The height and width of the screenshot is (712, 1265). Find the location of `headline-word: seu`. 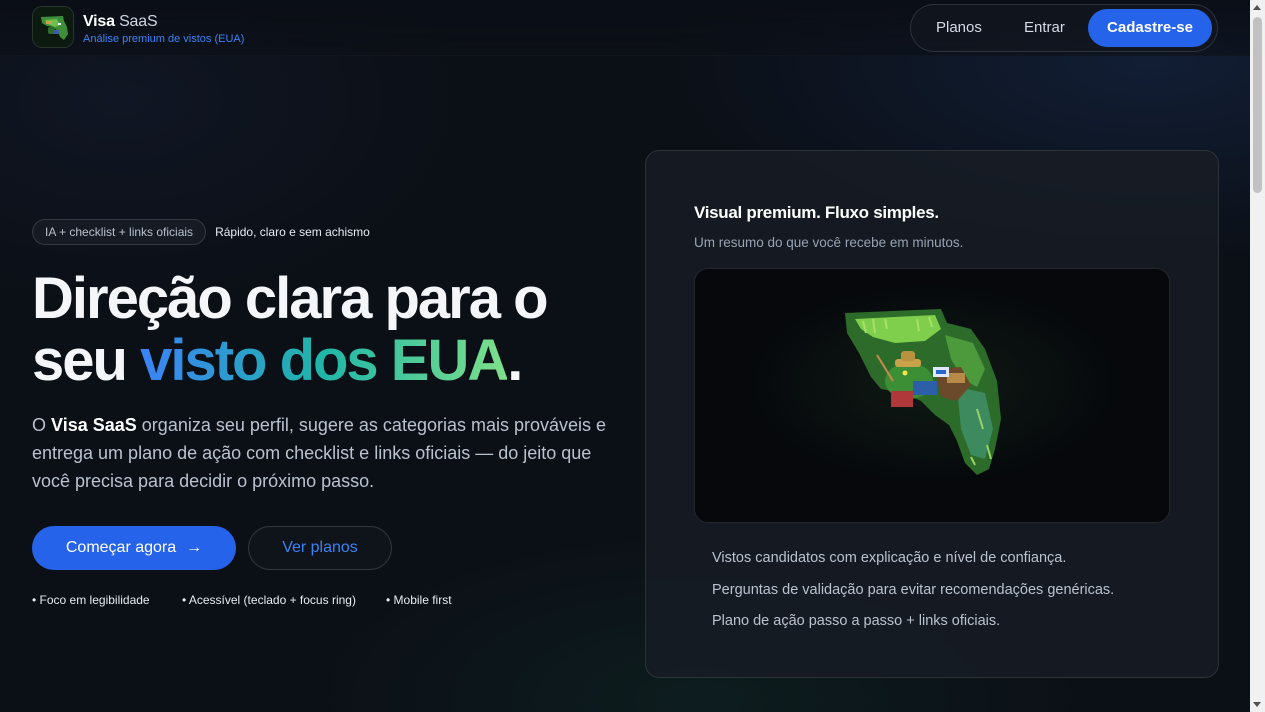

headline-word: seu is located at coordinates (80, 360).